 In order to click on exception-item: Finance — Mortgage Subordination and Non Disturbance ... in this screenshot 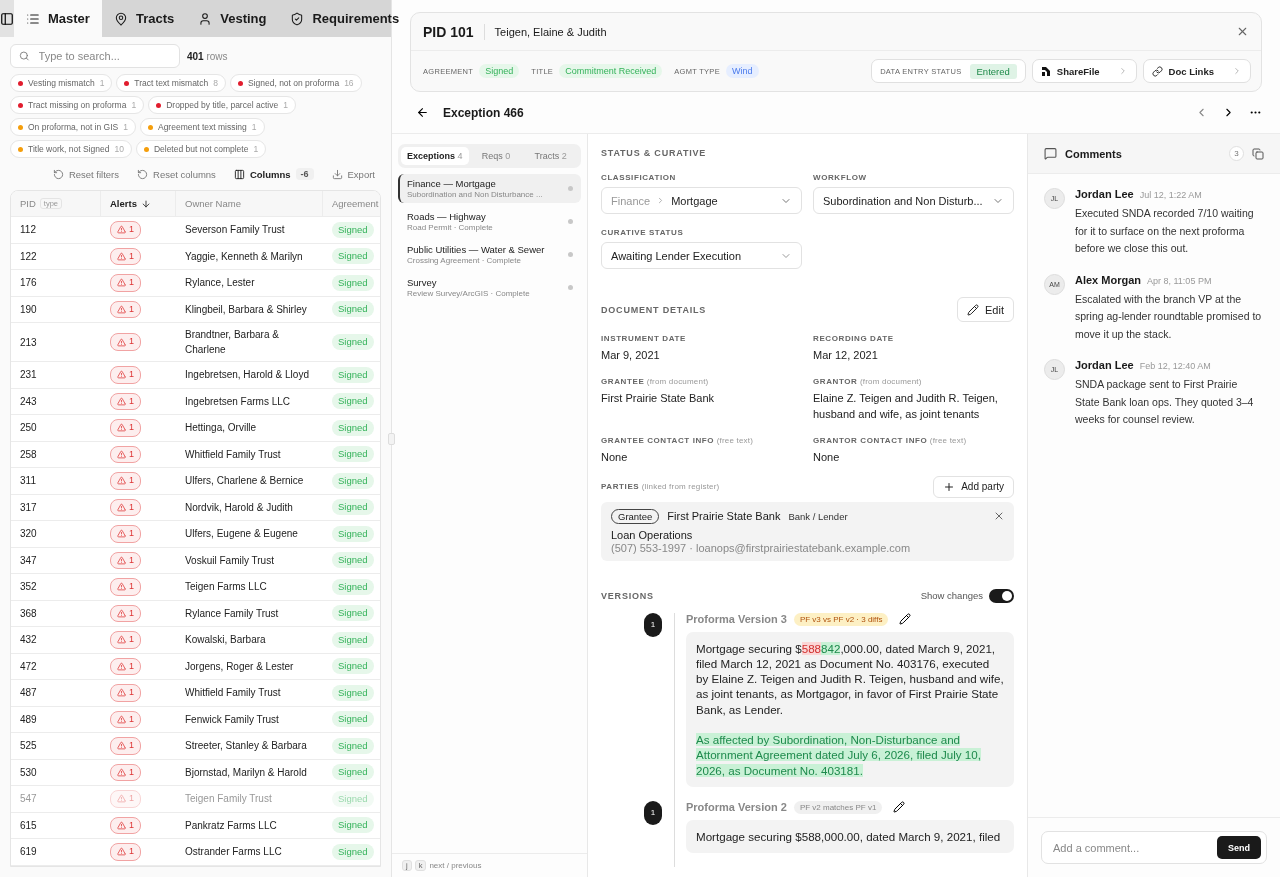, I will do `click(489, 188)`.